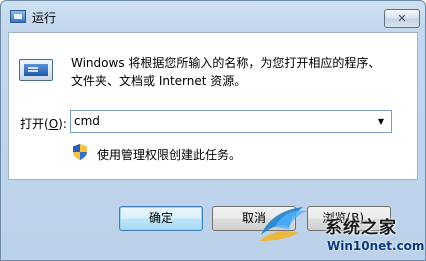 The image size is (426, 261). Describe the element at coordinates (169, 155) in the screenshot. I see `admin-privilege-note: 使用管理权限创建此任务。` at that location.